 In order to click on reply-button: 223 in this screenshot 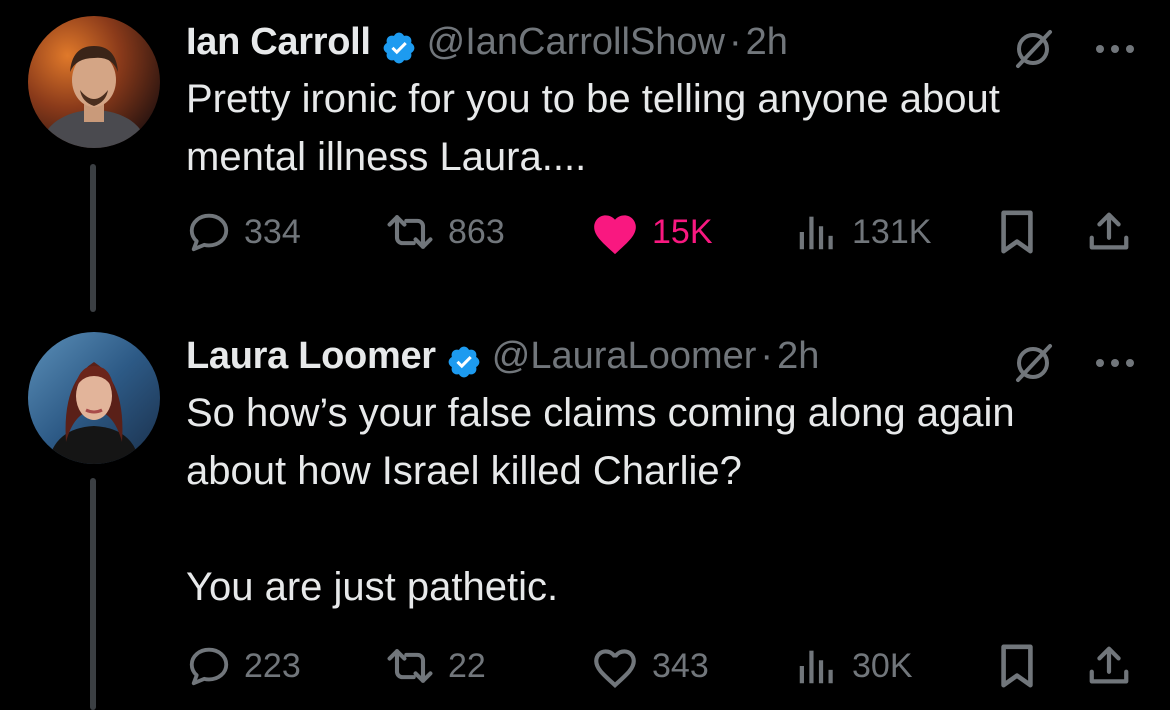, I will do `click(243, 666)`.